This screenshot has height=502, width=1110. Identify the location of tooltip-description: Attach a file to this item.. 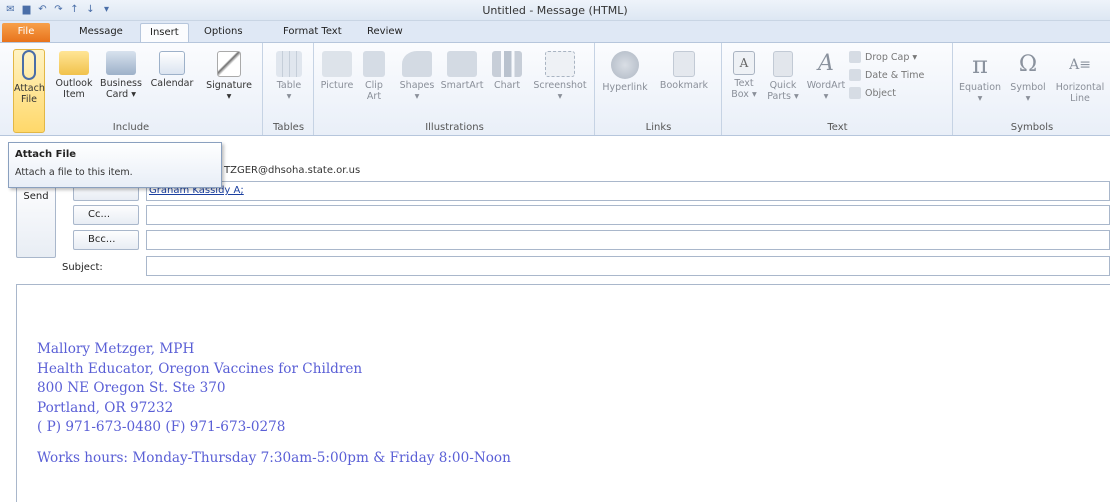
(74, 172).